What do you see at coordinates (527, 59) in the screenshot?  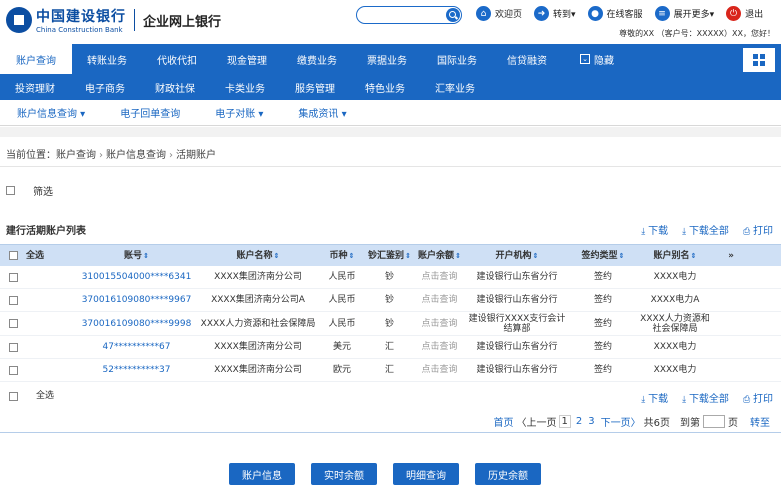 I see `nav-credit: 信贷融资` at bounding box center [527, 59].